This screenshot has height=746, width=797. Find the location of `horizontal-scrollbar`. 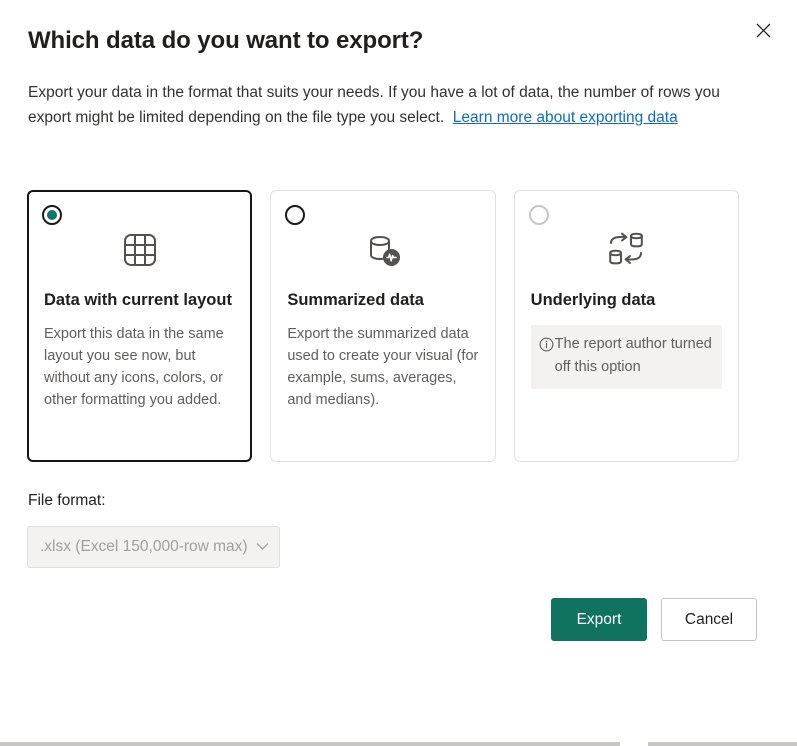

horizontal-scrollbar is located at coordinates (398, 744).